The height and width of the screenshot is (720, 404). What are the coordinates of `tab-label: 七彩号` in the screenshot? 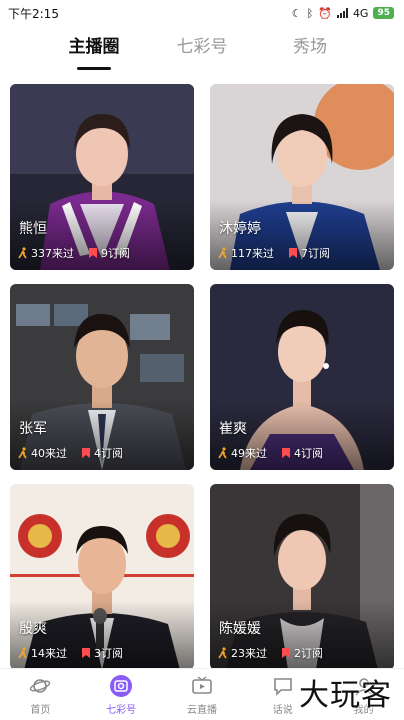 It's located at (202, 47).